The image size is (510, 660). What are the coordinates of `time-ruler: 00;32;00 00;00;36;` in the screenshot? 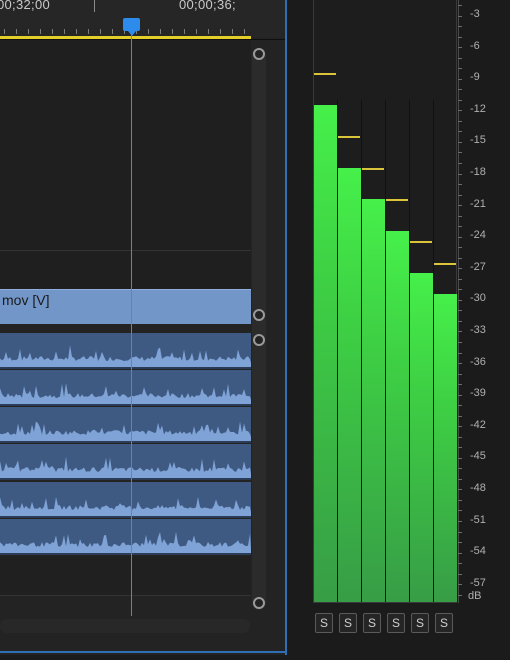 It's located at (142, 19).